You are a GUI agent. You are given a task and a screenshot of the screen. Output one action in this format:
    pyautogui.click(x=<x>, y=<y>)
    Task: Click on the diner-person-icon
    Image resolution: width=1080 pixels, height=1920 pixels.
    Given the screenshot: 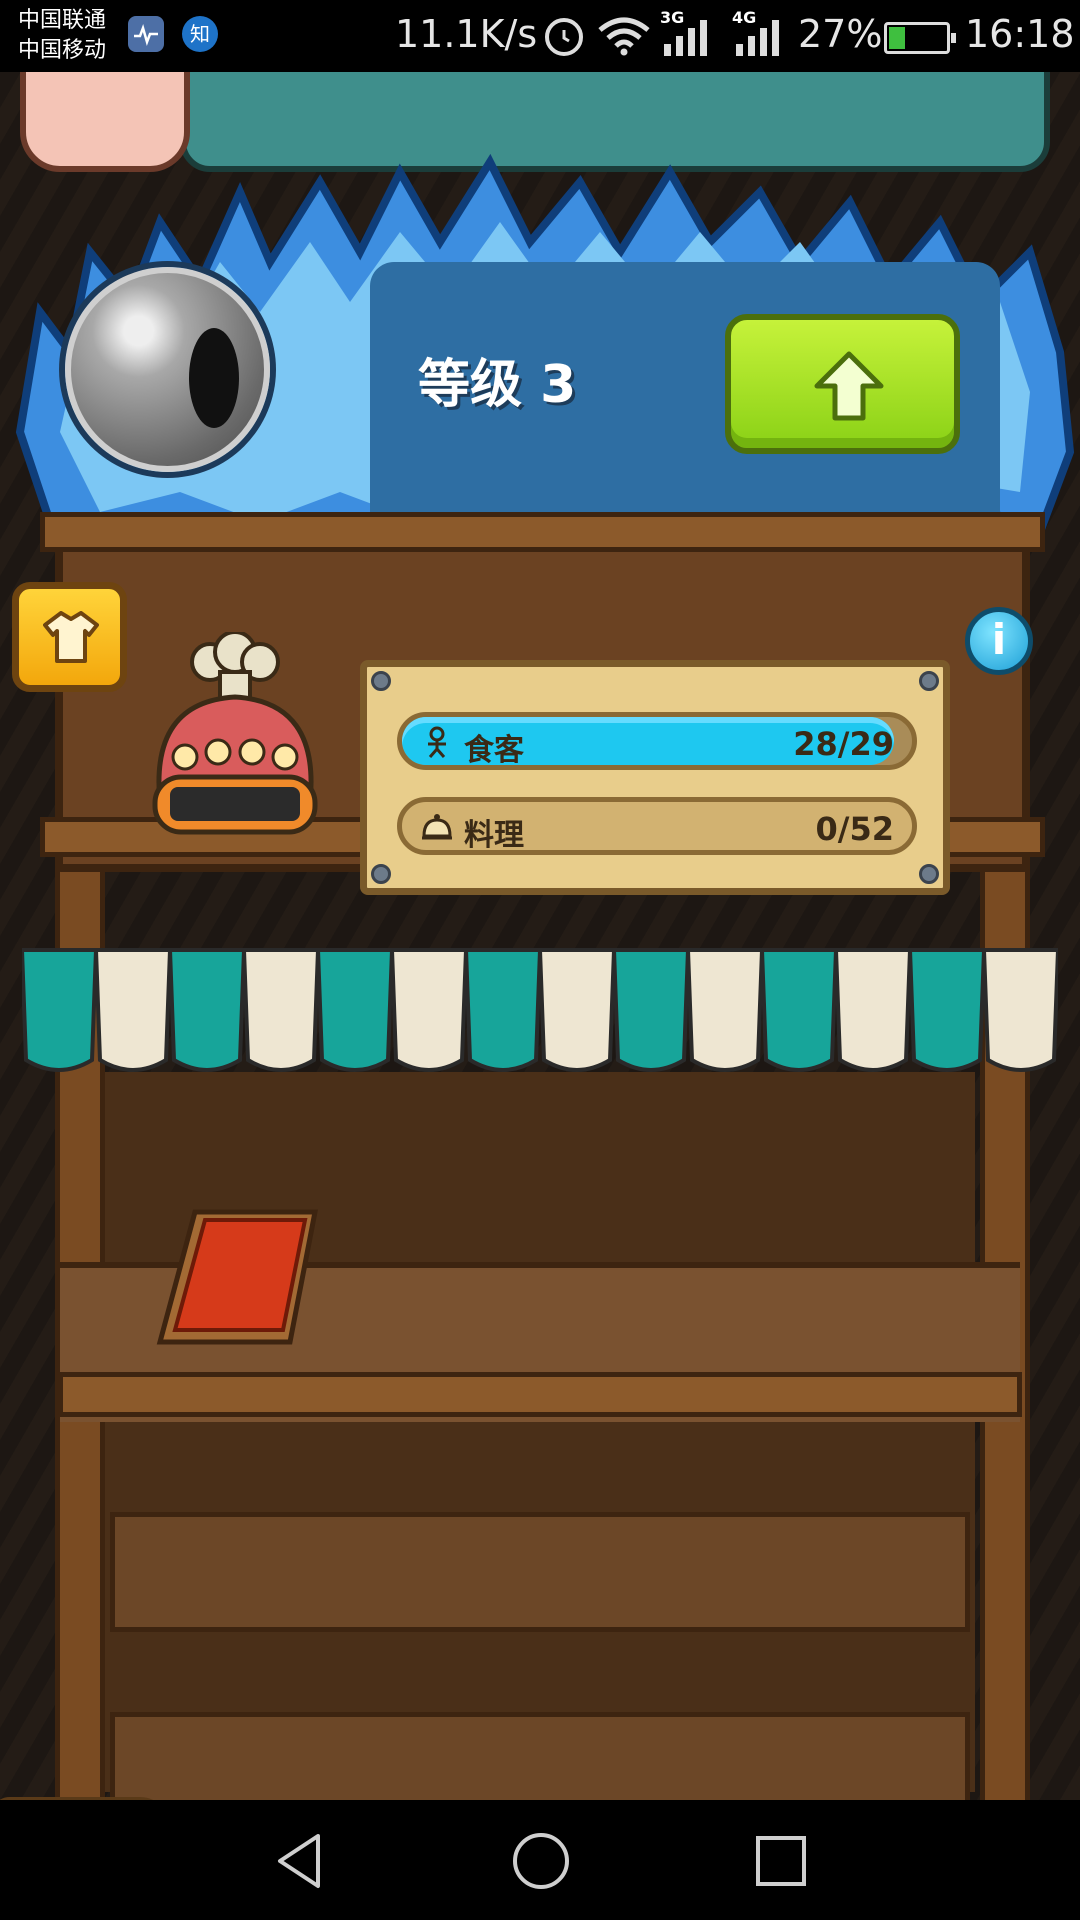 What is the action you would take?
    pyautogui.click(x=437, y=742)
    